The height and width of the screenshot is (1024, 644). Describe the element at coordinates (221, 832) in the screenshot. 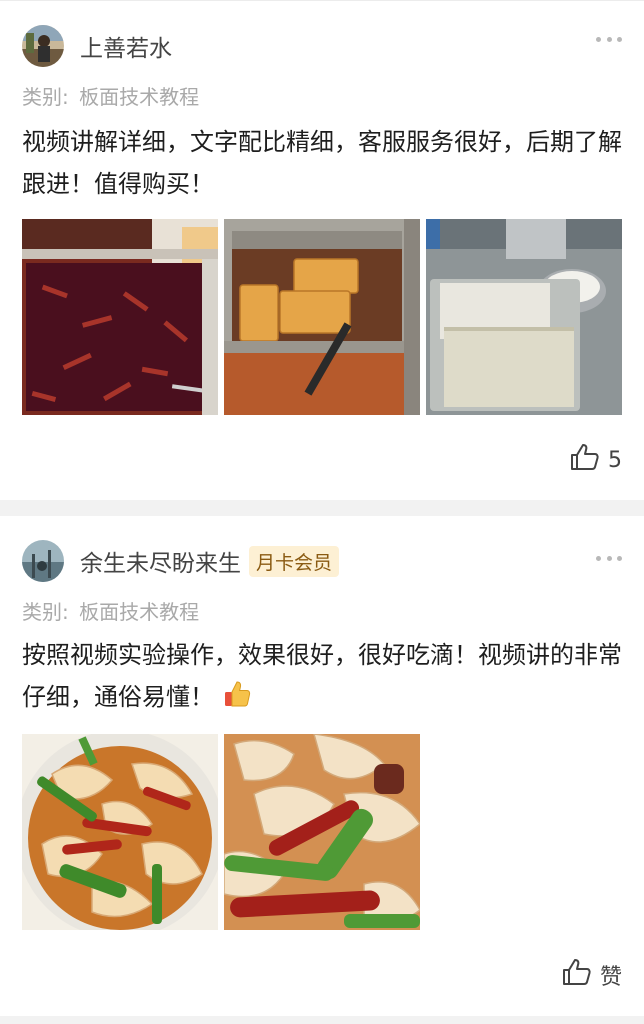

I see `photo-grid` at that location.